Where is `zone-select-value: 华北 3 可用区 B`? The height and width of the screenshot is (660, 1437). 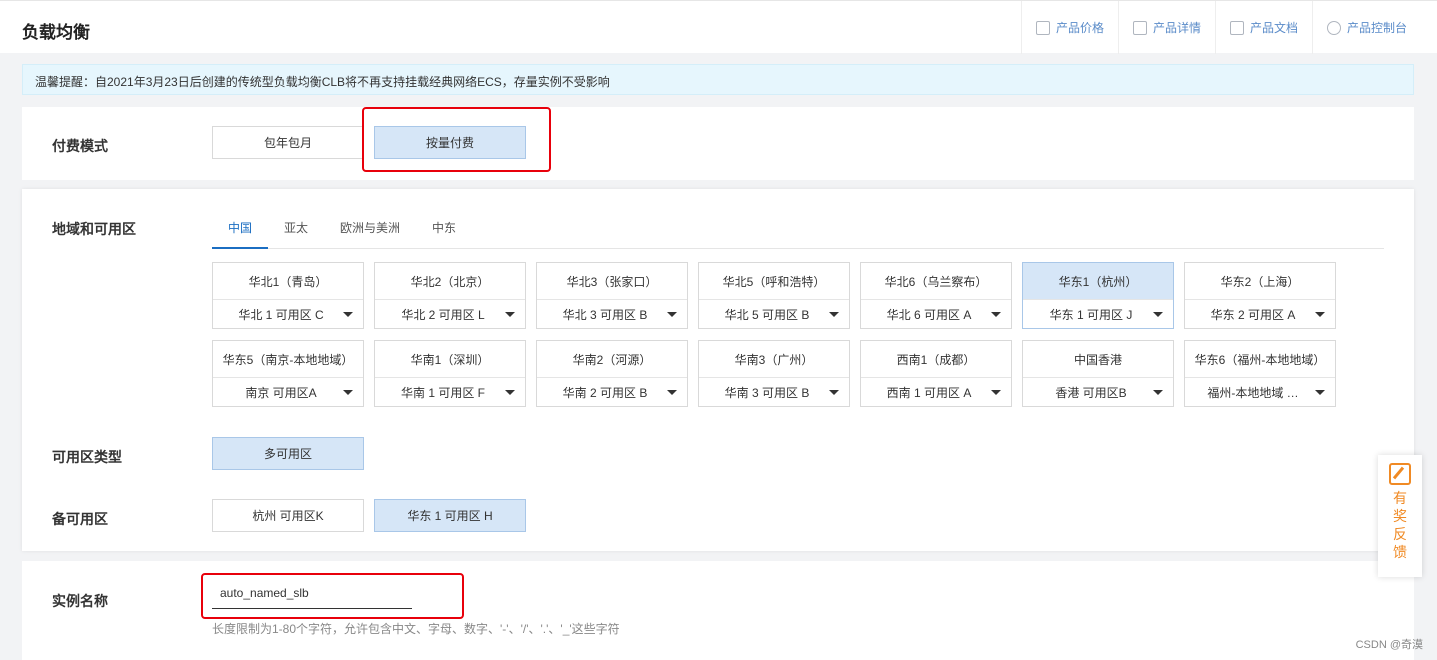 zone-select-value: 华北 3 可用区 B is located at coordinates (605, 314).